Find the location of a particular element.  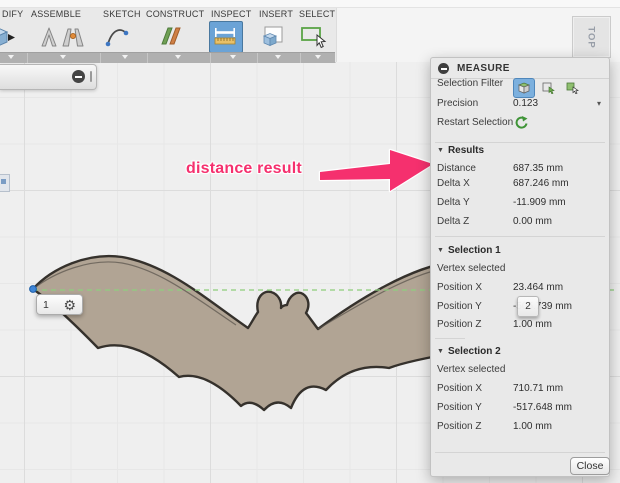

selection2-badge: 2 is located at coordinates (528, 306).